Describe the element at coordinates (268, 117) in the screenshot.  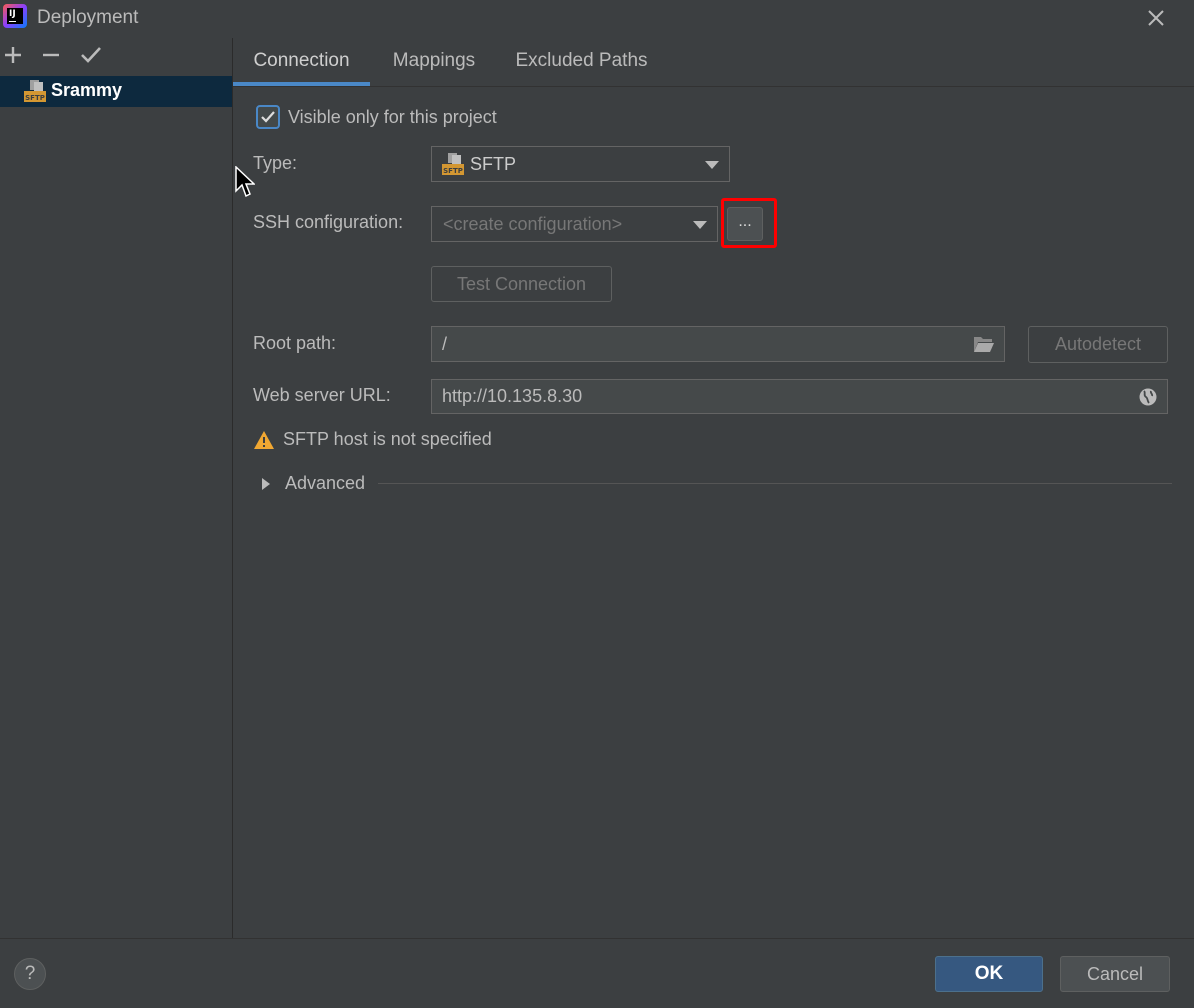
I see `visible-only-checkbox` at that location.